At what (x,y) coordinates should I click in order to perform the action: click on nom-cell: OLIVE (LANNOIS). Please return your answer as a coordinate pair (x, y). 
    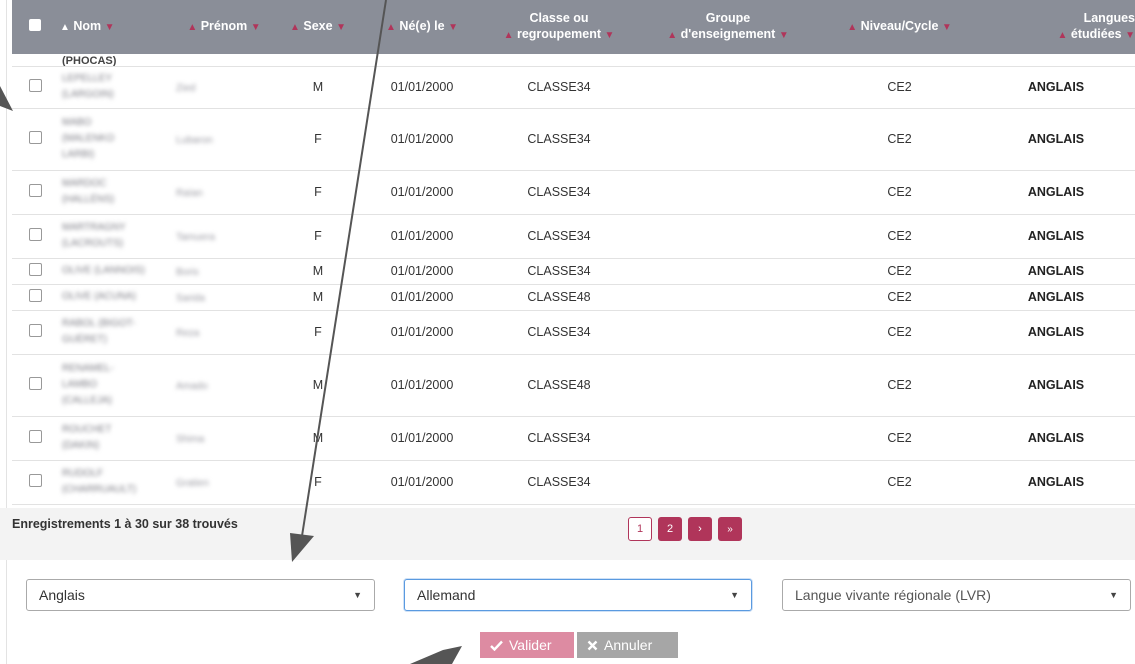
    Looking at the image, I should click on (115, 271).